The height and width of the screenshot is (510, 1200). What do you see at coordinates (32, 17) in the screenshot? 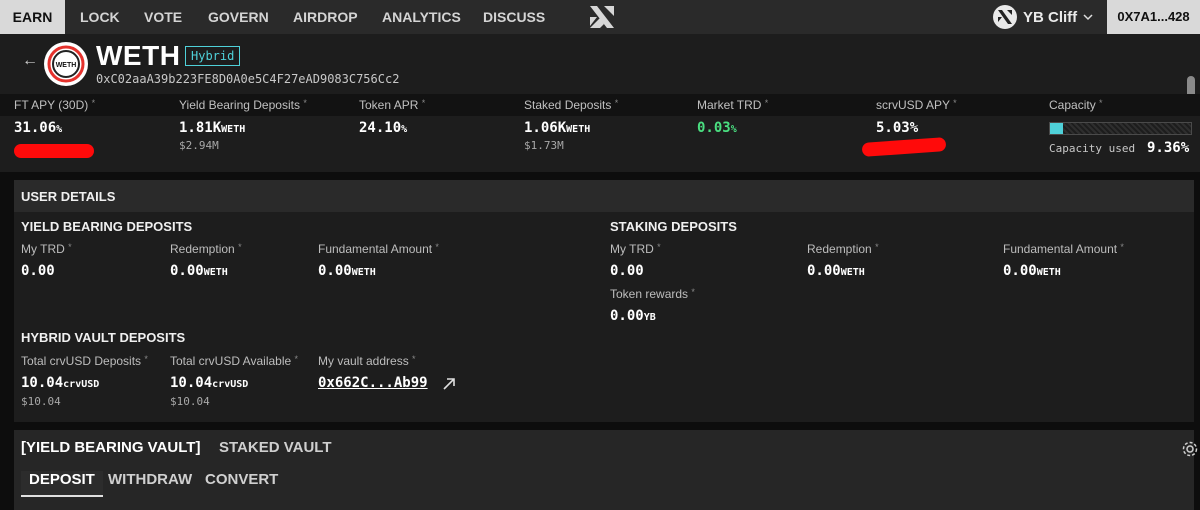
I see `nav-earn: EARN` at bounding box center [32, 17].